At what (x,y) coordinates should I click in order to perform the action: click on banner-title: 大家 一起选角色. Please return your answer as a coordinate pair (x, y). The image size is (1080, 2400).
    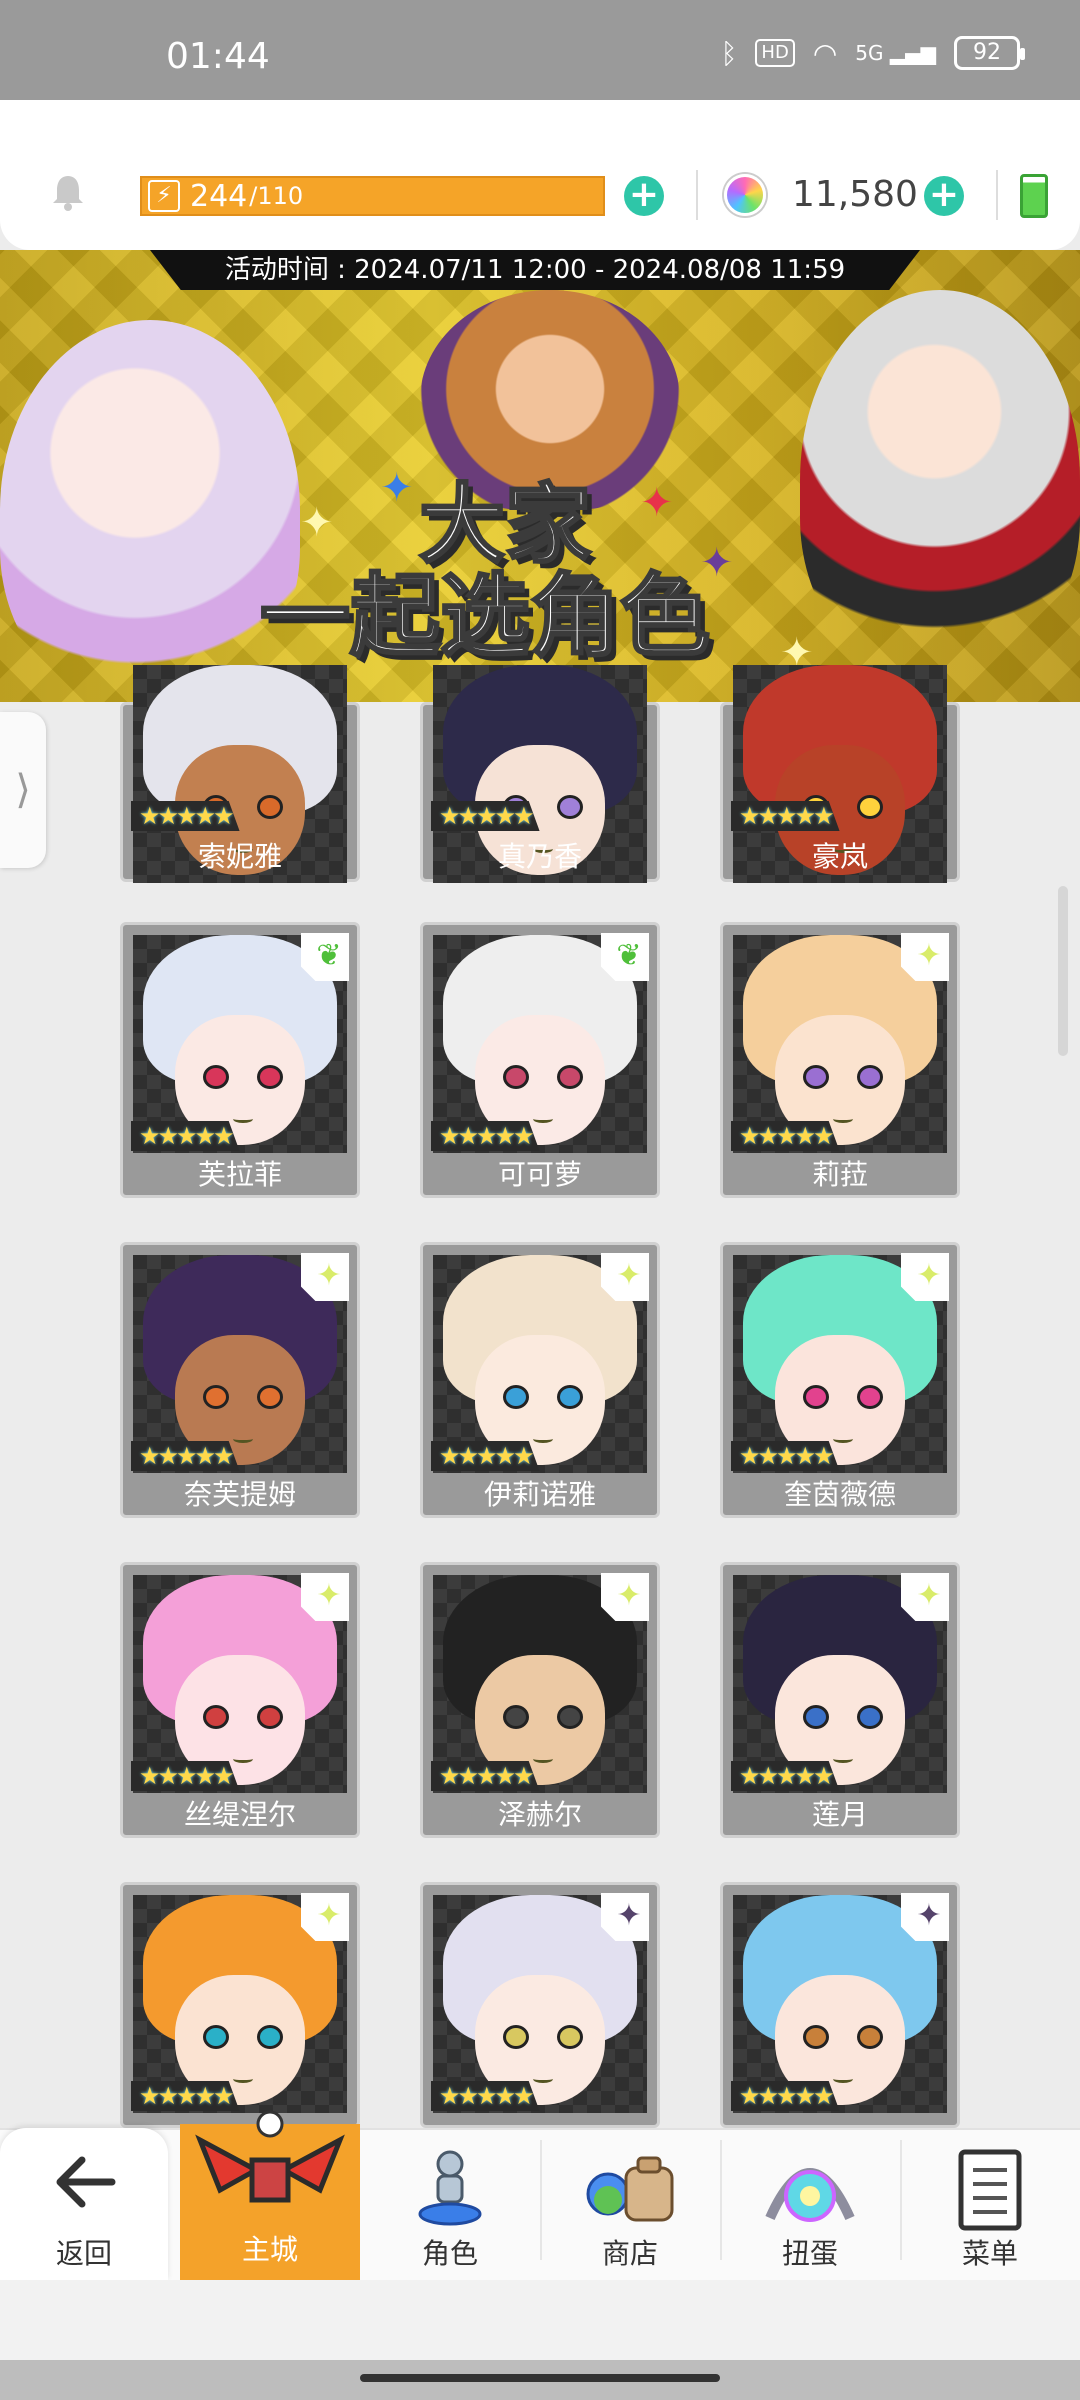
    Looking at the image, I should click on (485, 570).